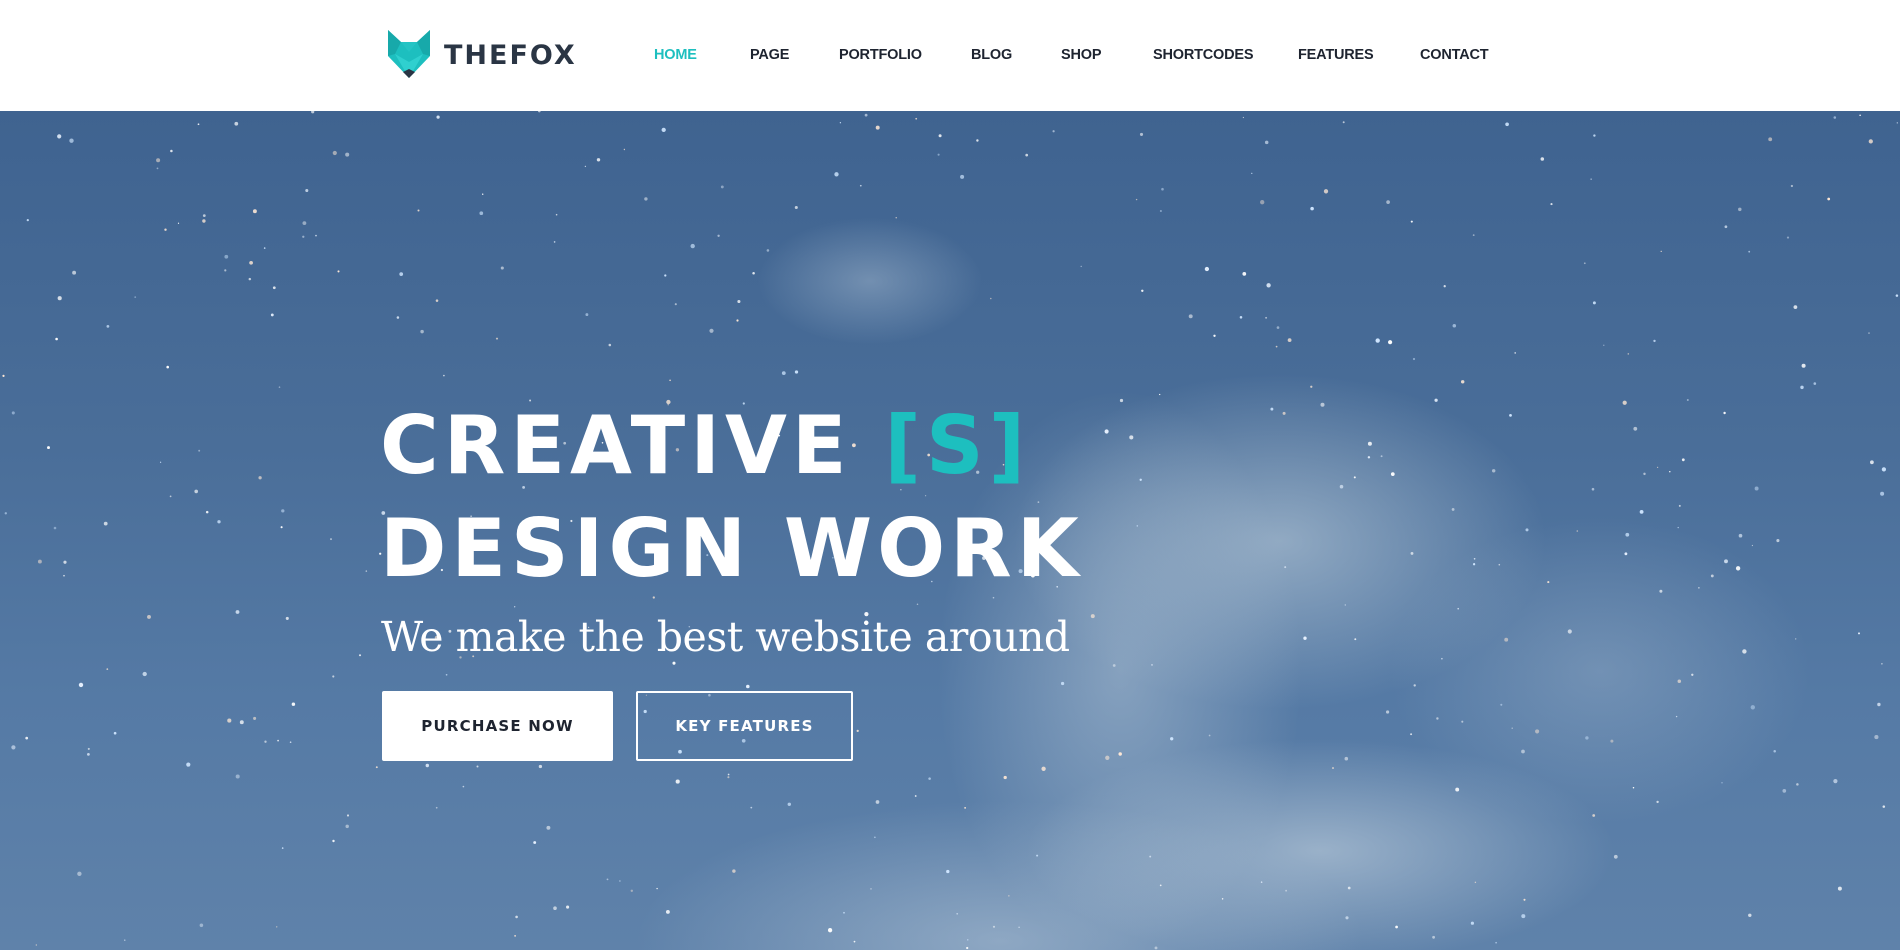 Image resolution: width=1900 pixels, height=950 pixels. What do you see at coordinates (1203, 55) in the screenshot?
I see `nav-item-shortcodes: SHORTCODES` at bounding box center [1203, 55].